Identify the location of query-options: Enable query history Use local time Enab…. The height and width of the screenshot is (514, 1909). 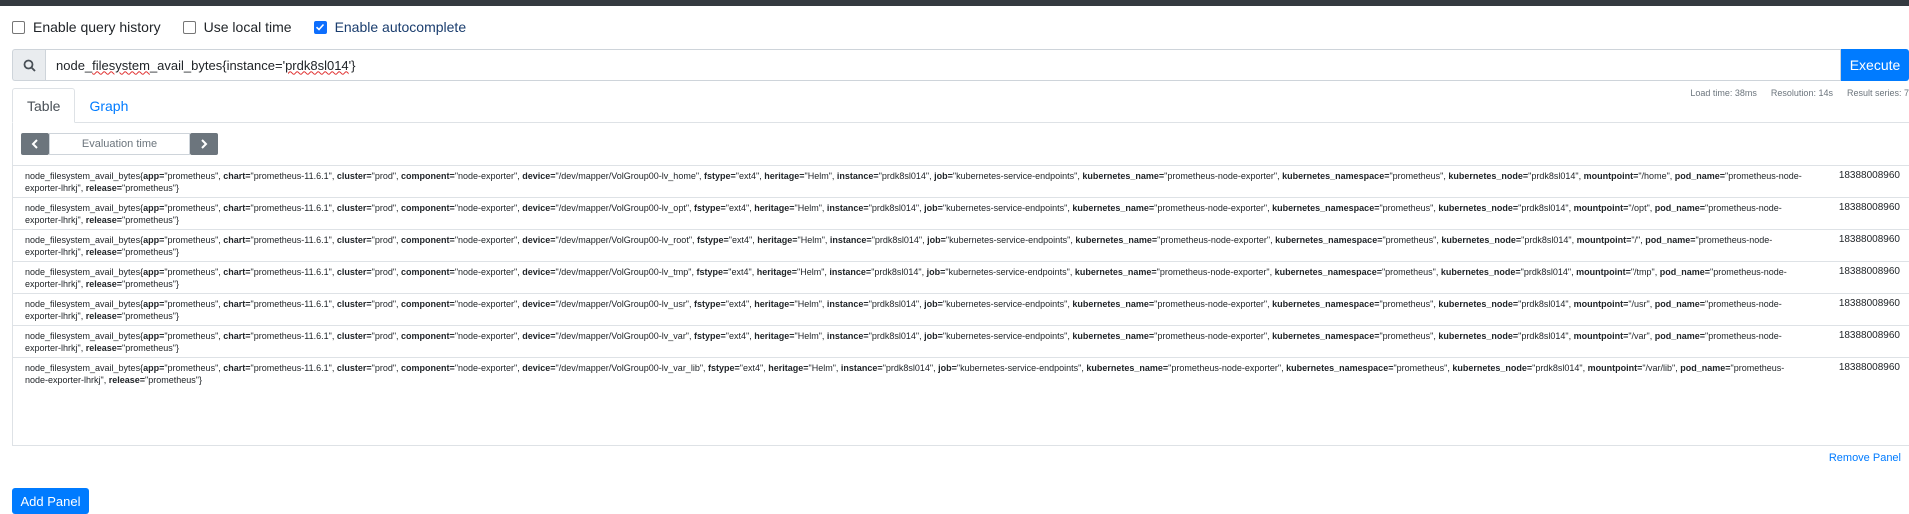
(250, 27).